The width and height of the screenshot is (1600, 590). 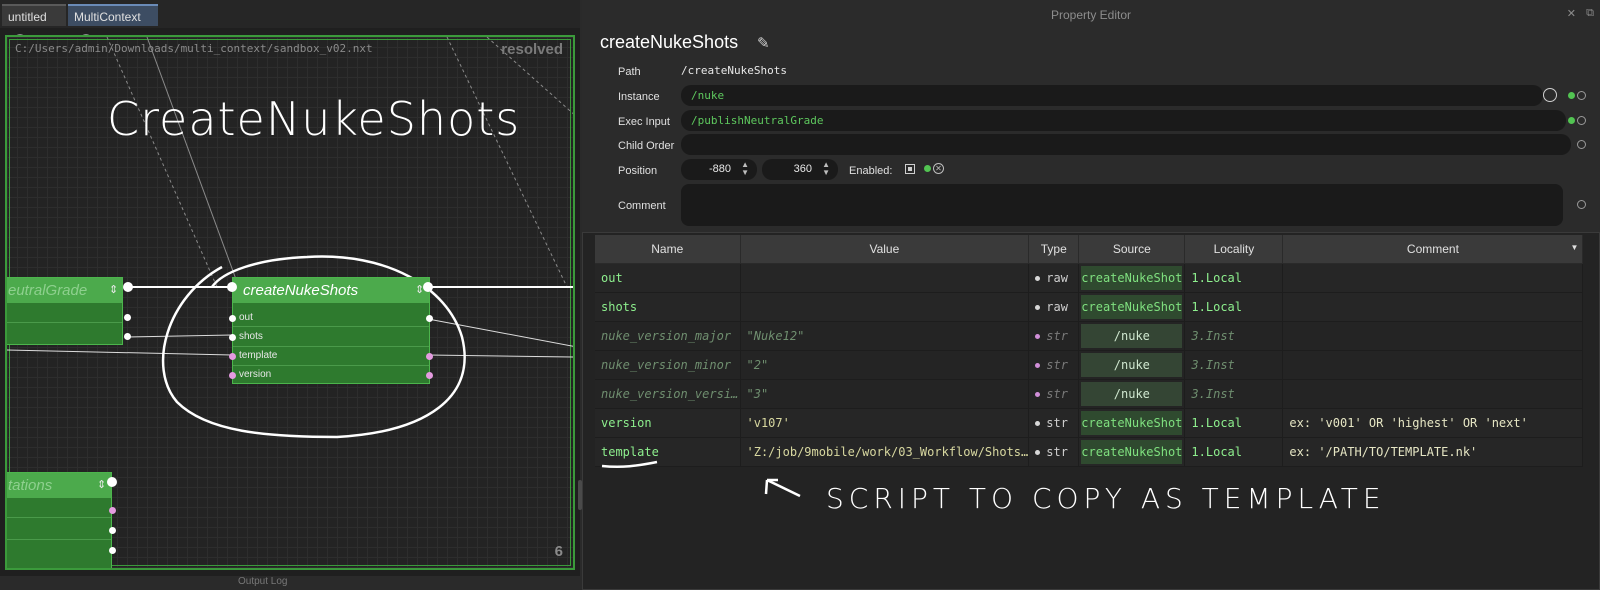 I want to click on child-order-field, so click(x=1126, y=144).